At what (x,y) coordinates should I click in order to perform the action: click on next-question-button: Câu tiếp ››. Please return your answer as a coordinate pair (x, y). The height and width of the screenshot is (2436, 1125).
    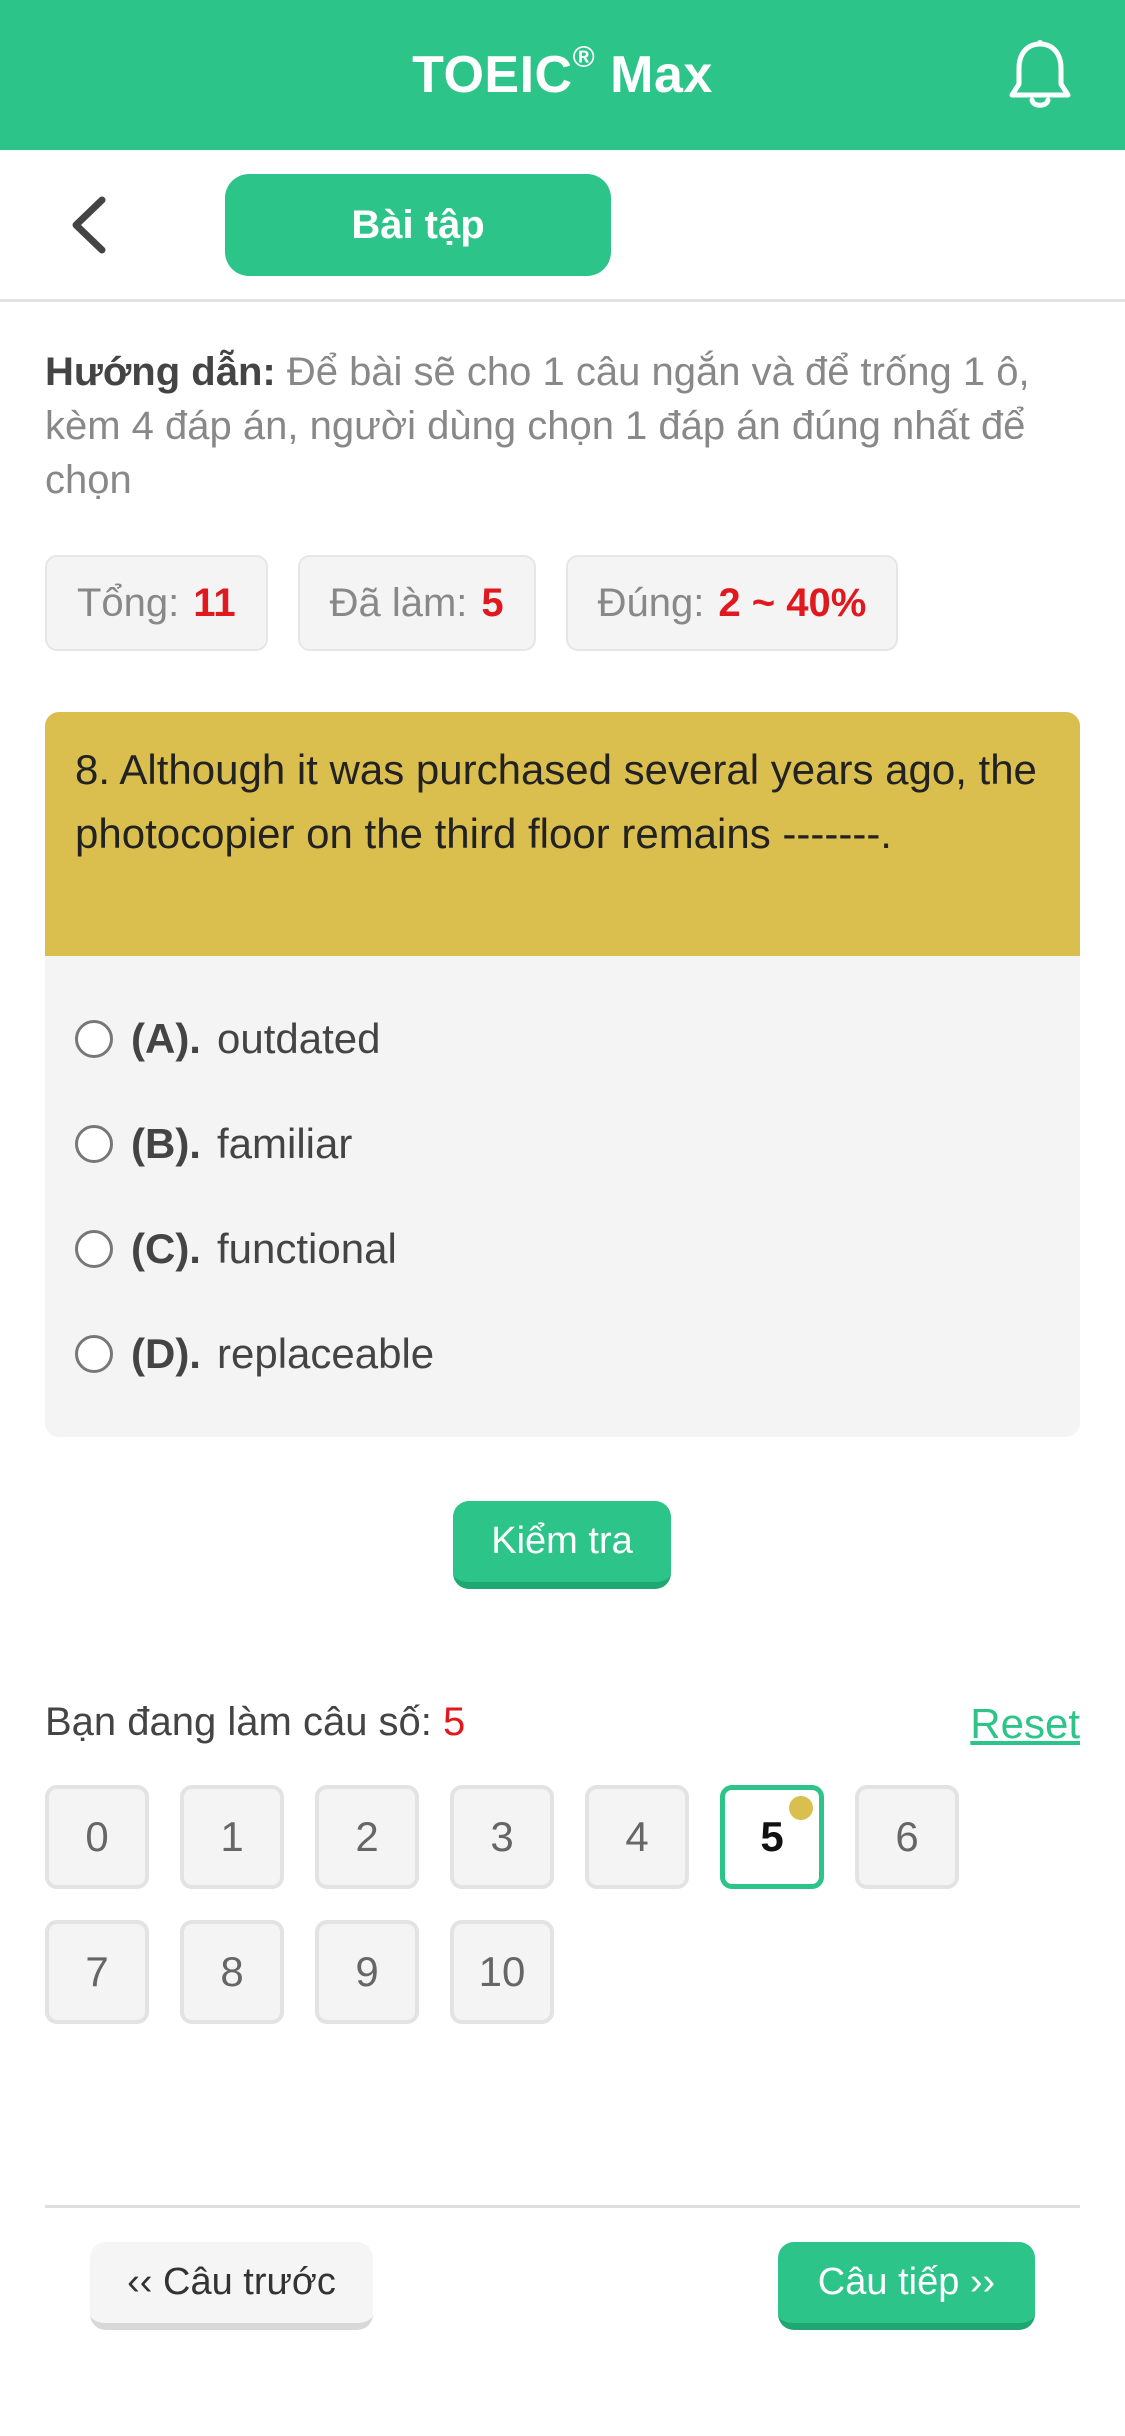
    Looking at the image, I should click on (906, 2286).